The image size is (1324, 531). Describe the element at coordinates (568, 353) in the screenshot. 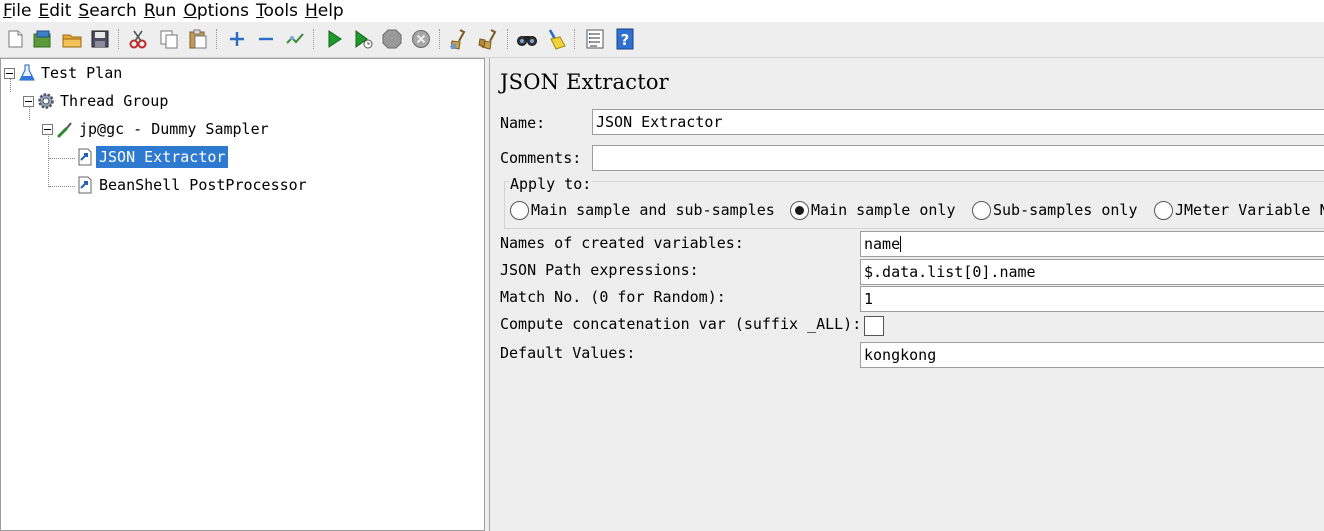

I see `default-values-label: Default Values:` at that location.